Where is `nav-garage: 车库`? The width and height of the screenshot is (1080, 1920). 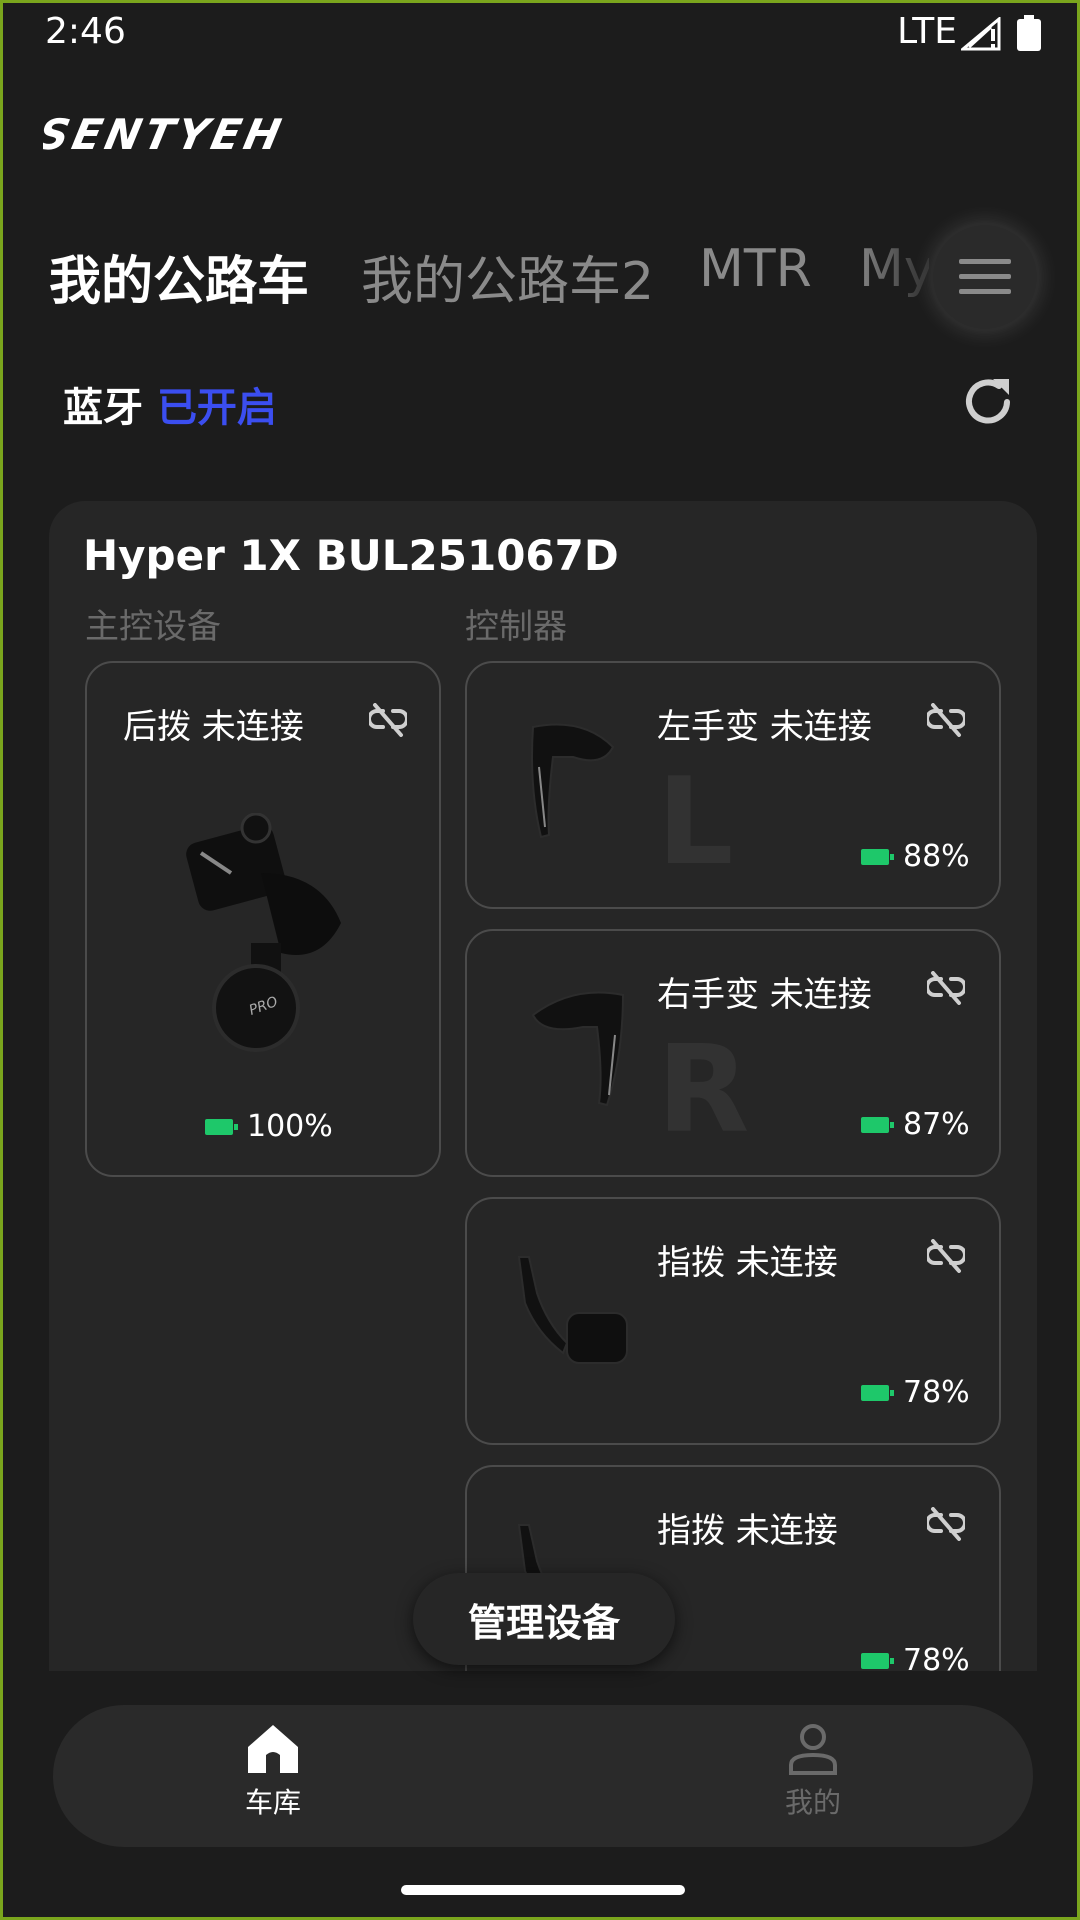 nav-garage: 车库 is located at coordinates (273, 1772).